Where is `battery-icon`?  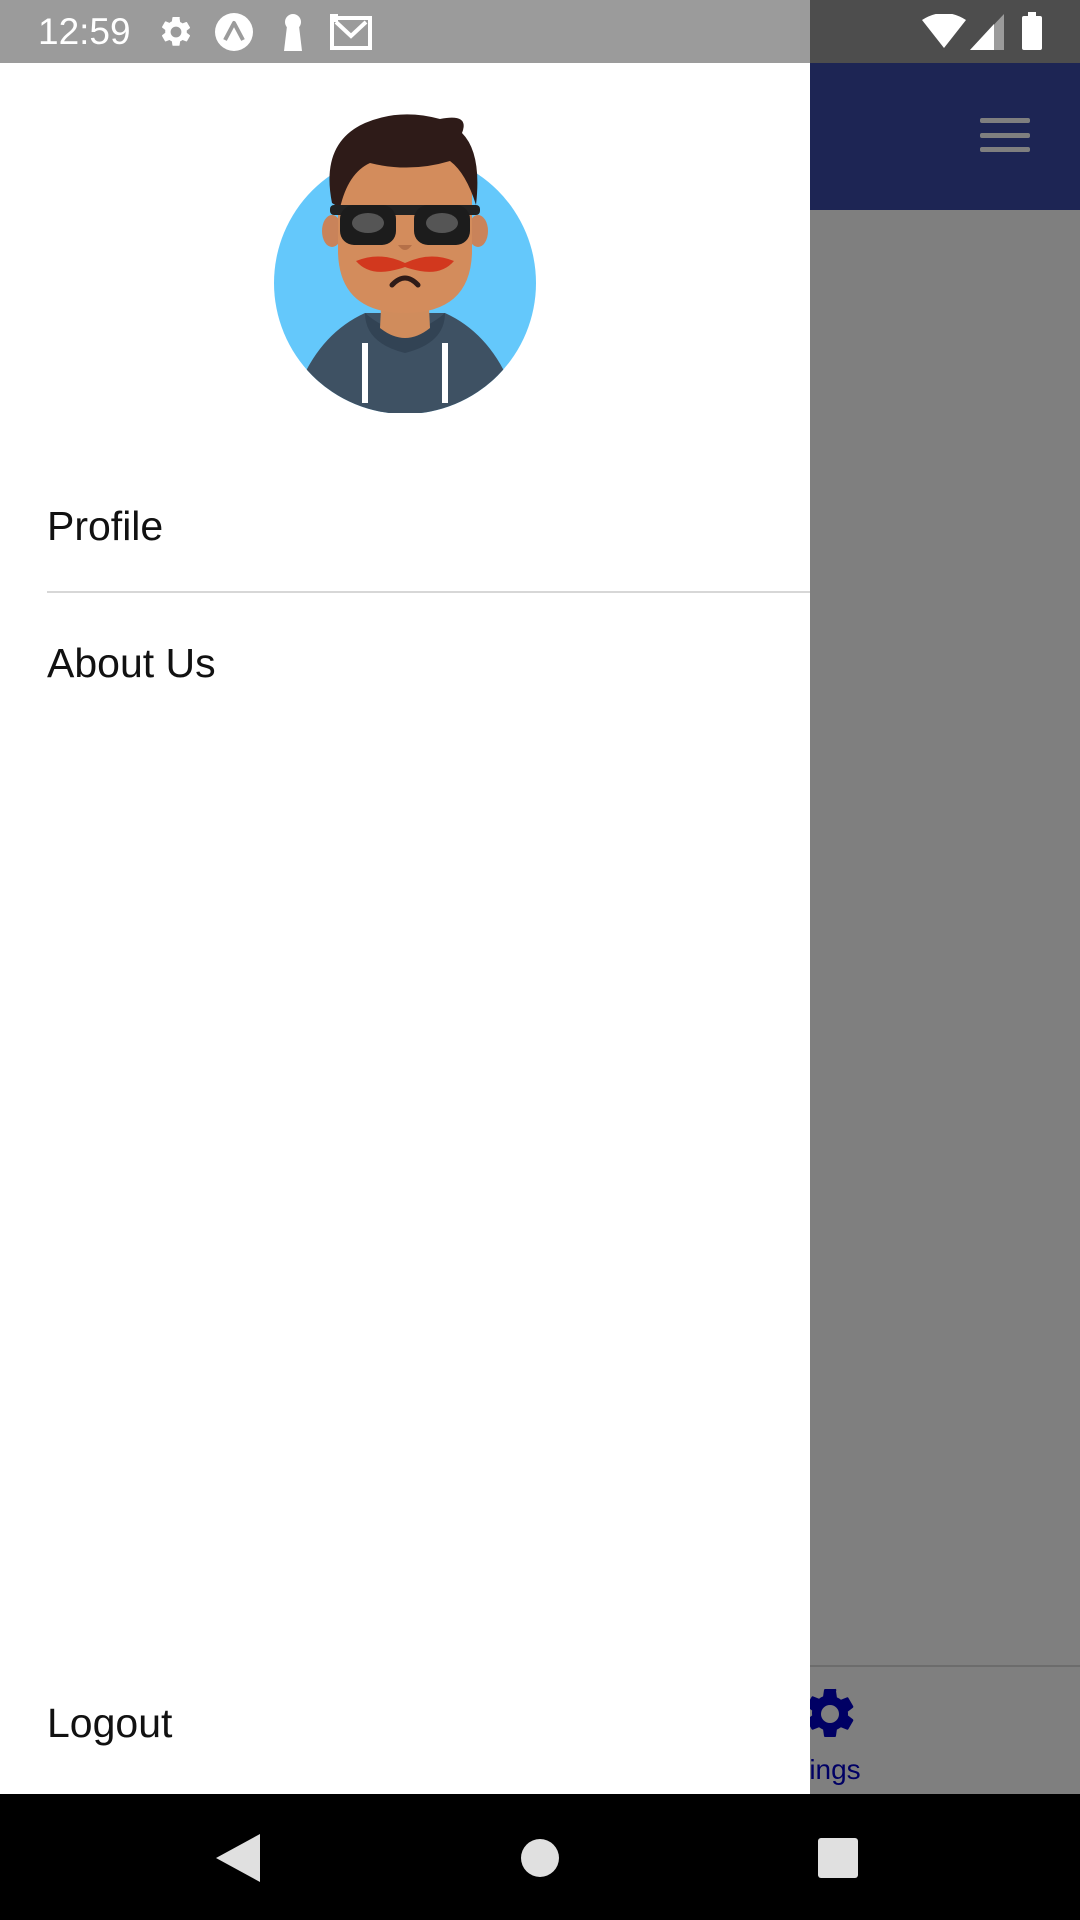 battery-icon is located at coordinates (1032, 31).